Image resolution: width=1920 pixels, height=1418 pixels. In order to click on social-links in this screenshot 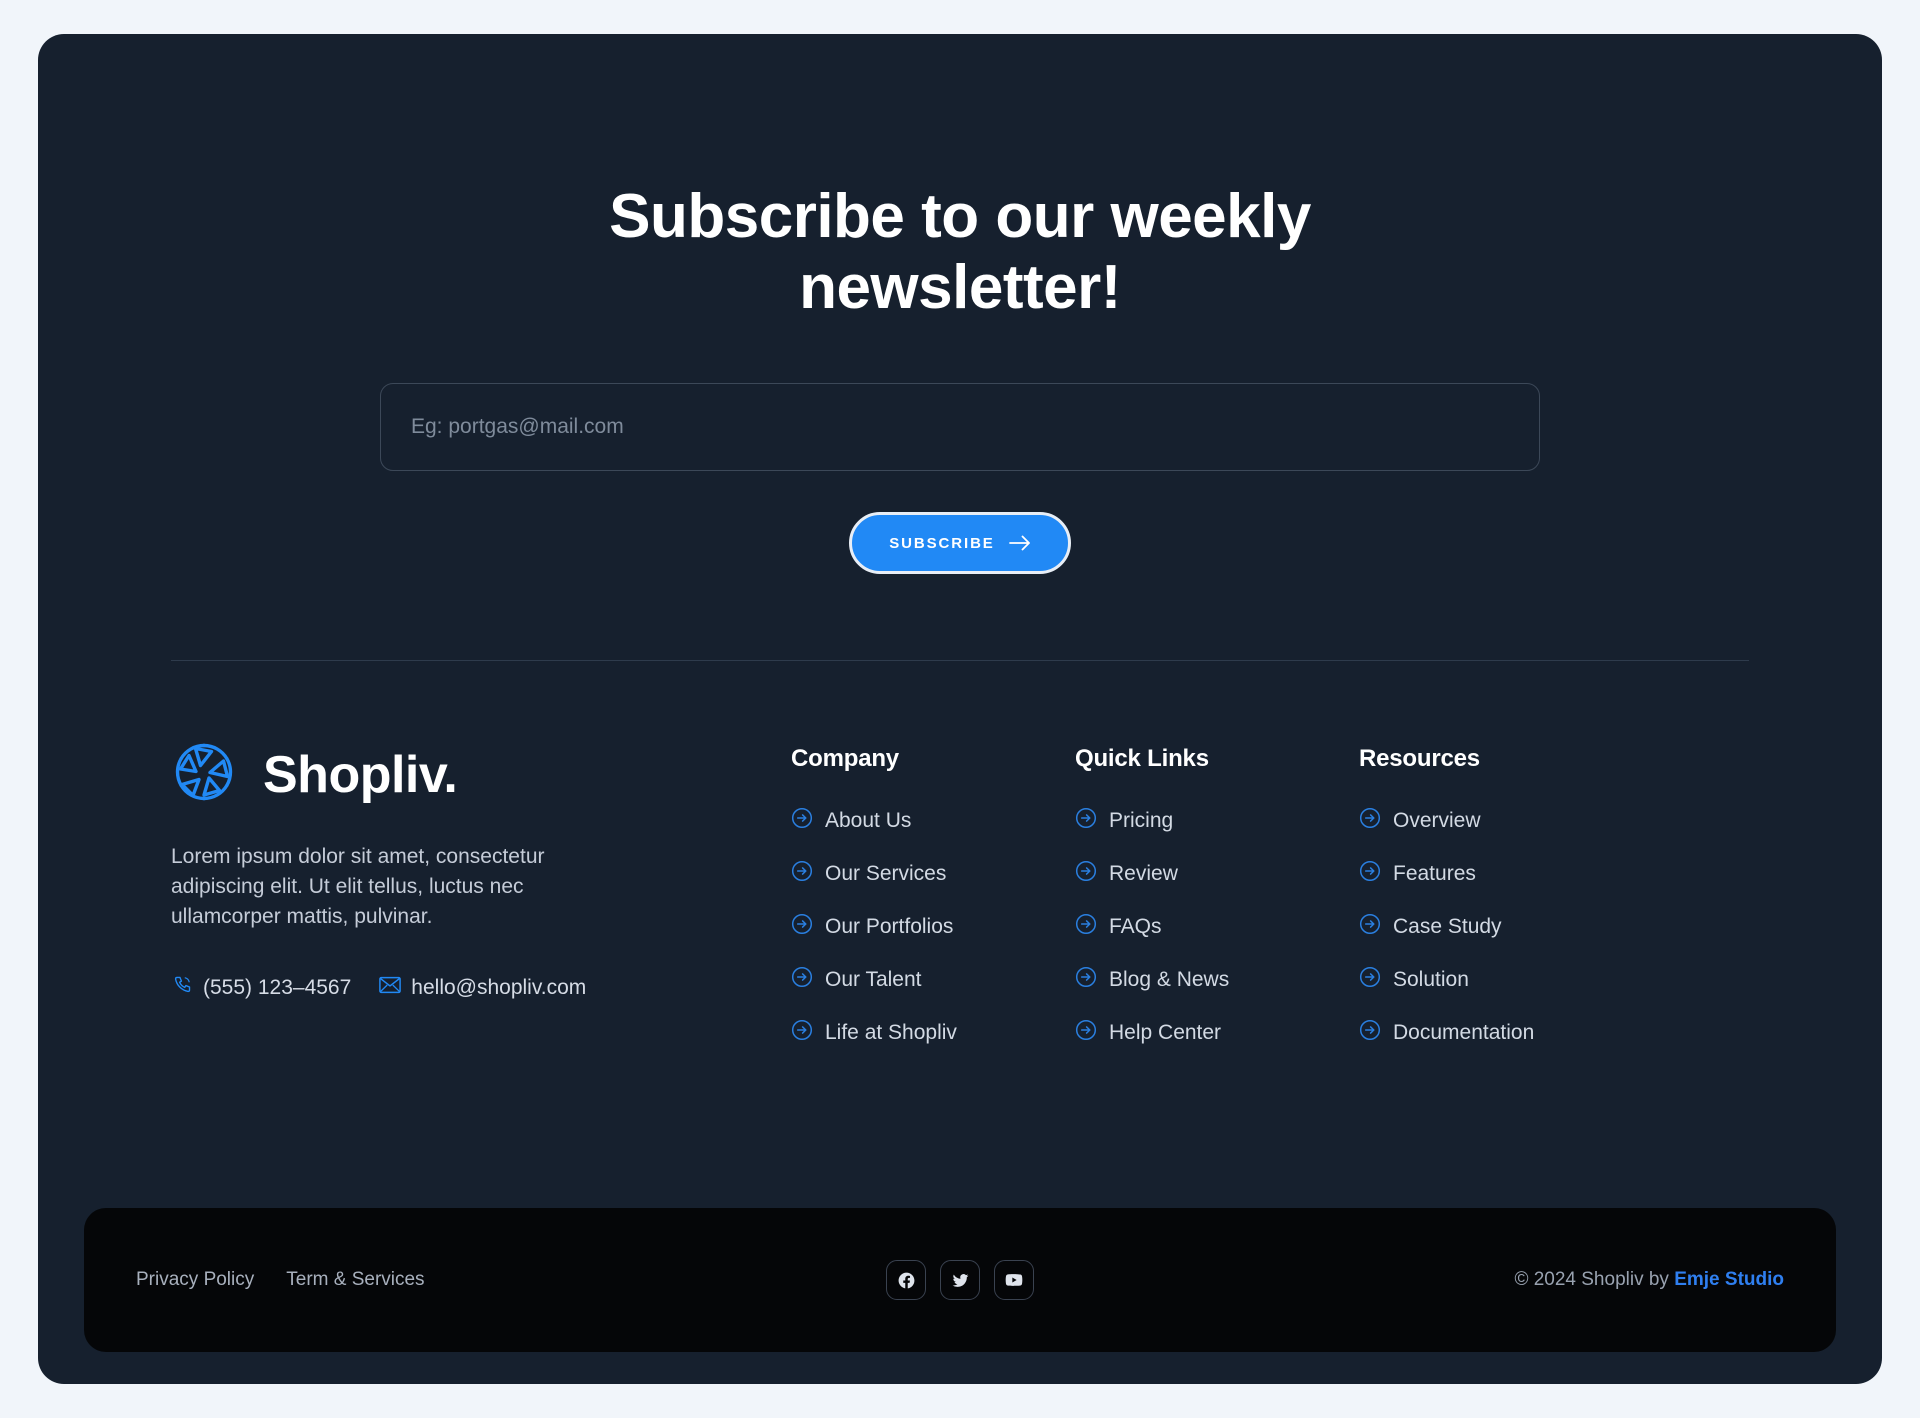, I will do `click(960, 1280)`.